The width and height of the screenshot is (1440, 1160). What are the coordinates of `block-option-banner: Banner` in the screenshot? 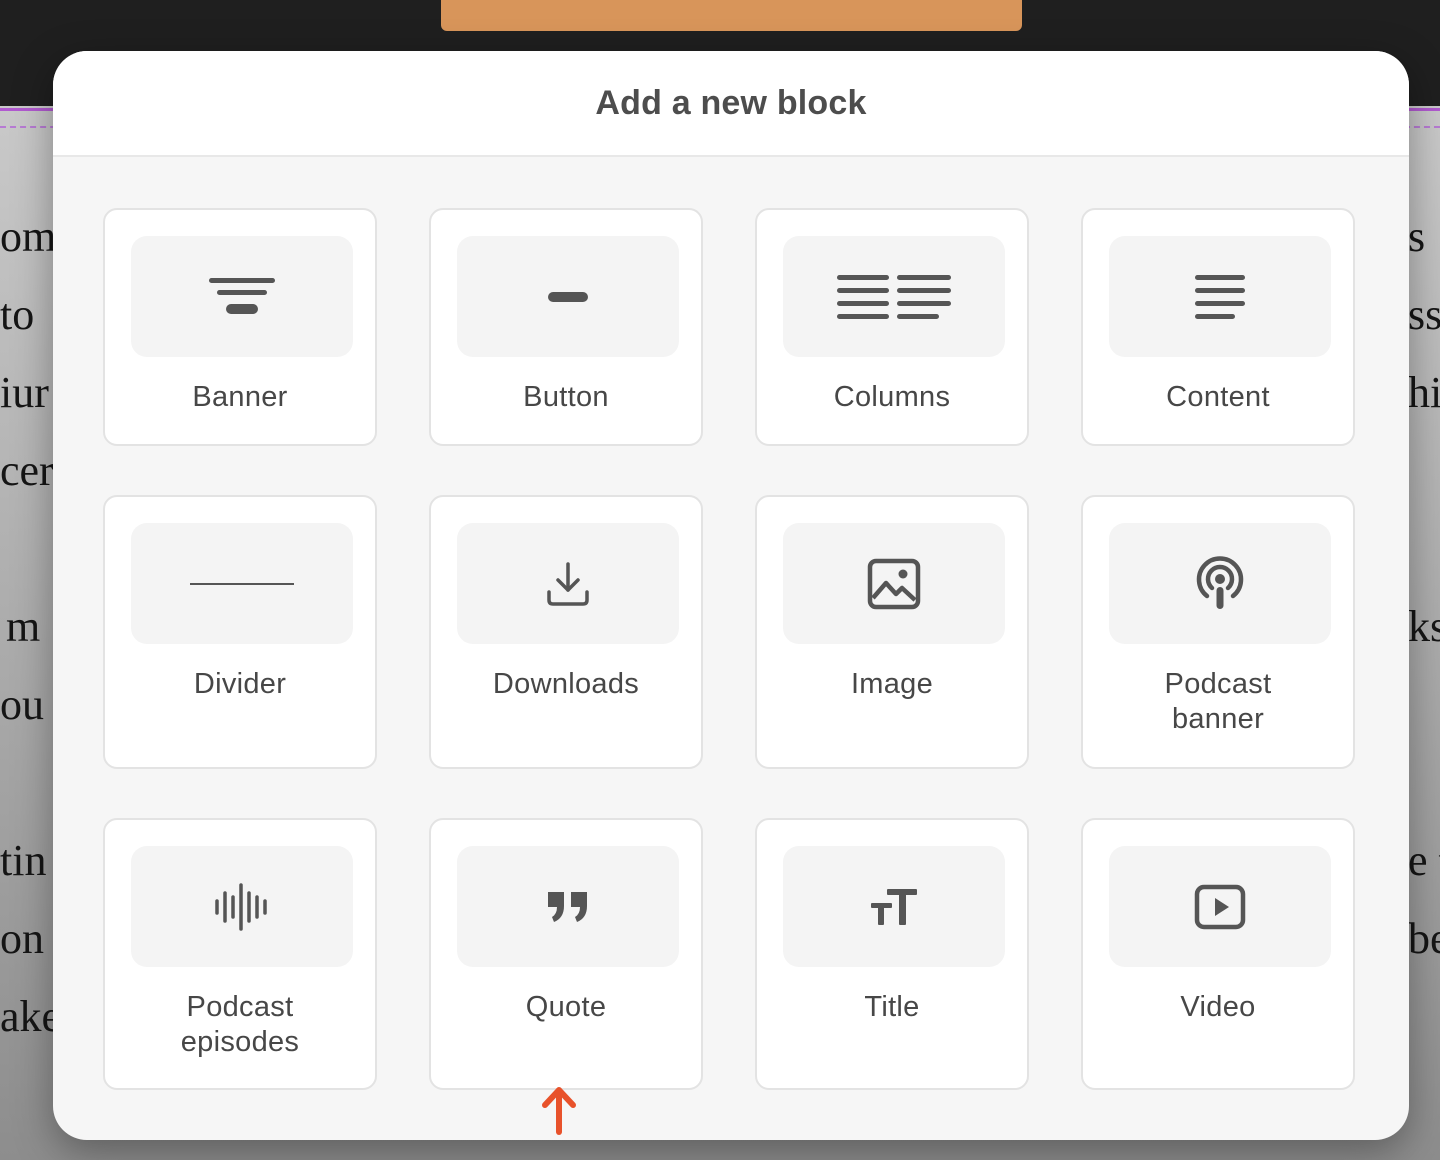 It's located at (240, 327).